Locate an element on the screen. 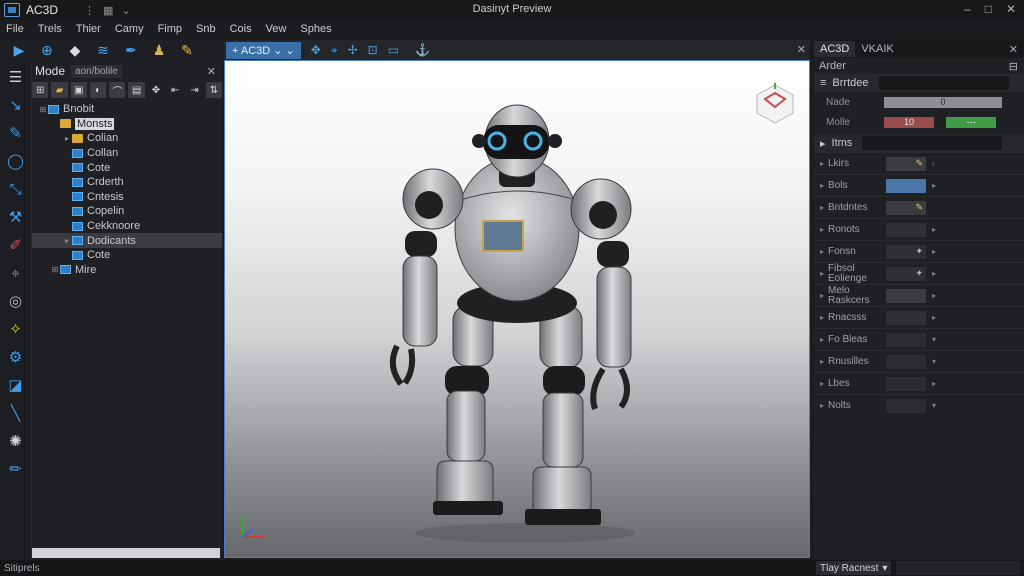 The width and height of the screenshot is (1024, 576). rotate-icon: ◯ is located at coordinates (16, 161).